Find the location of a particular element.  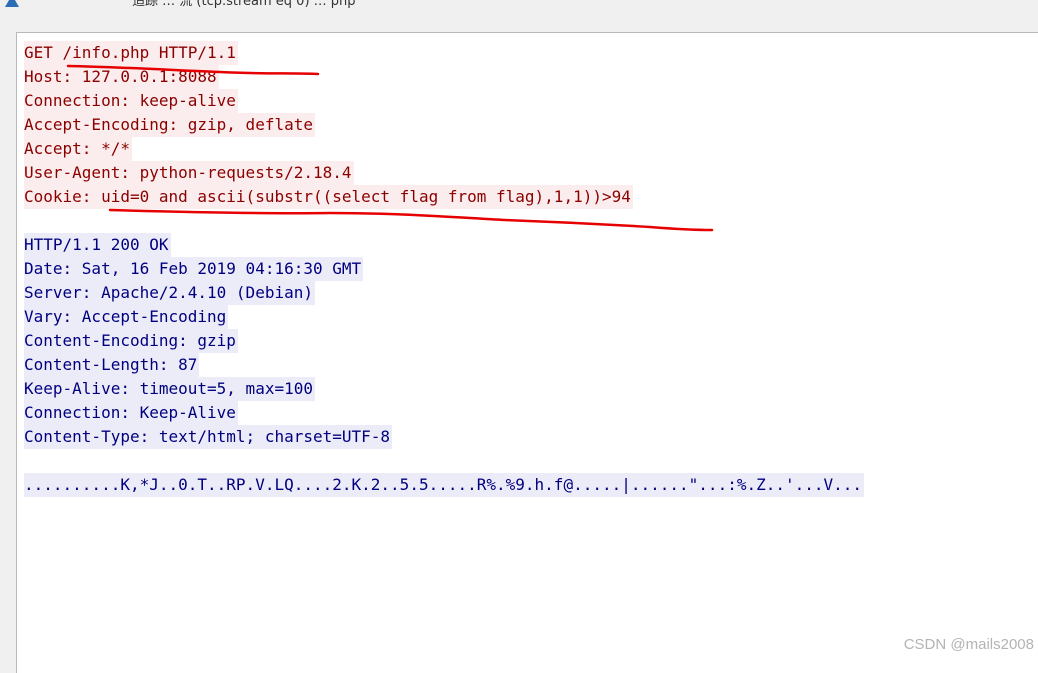

response-vary: Vary: Accept-Encoding is located at coordinates (126, 317).